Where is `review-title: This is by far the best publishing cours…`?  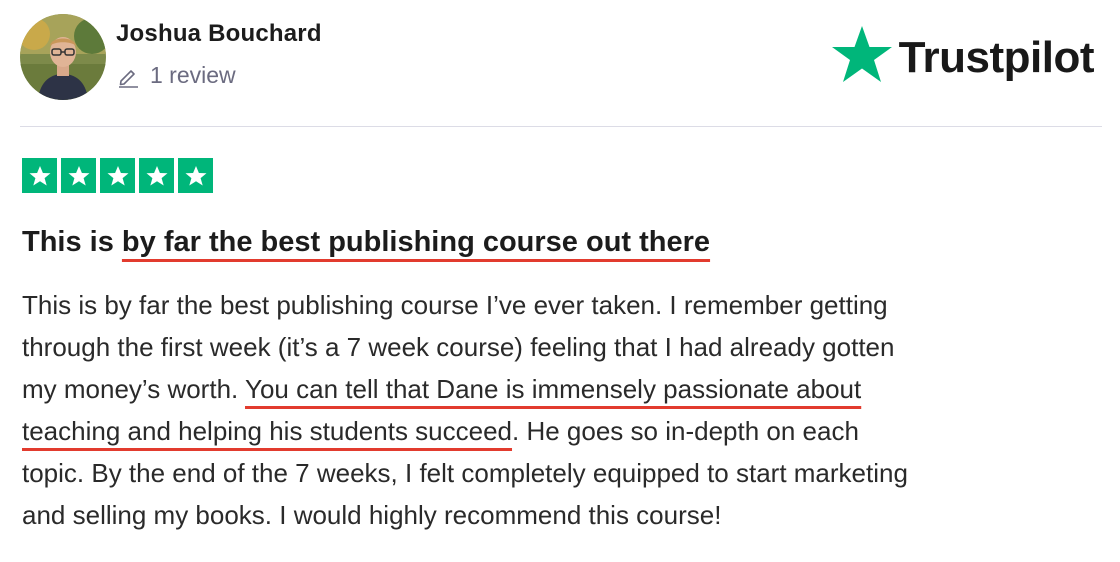 review-title: This is by far the best publishing cours… is located at coordinates (366, 242).